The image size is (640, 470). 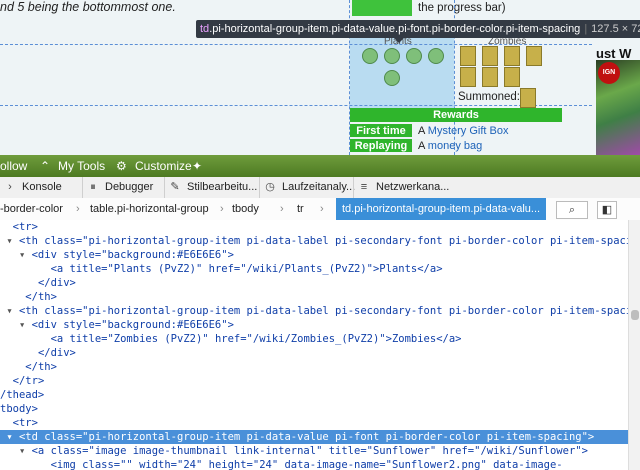 What do you see at coordinates (31, 209) in the screenshot?
I see `breadcrumb-item: -border-color` at bounding box center [31, 209].